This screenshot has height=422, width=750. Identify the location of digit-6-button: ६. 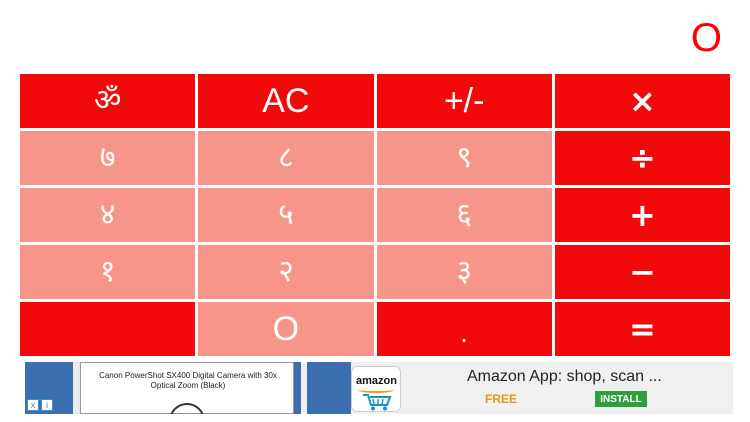
(464, 215).